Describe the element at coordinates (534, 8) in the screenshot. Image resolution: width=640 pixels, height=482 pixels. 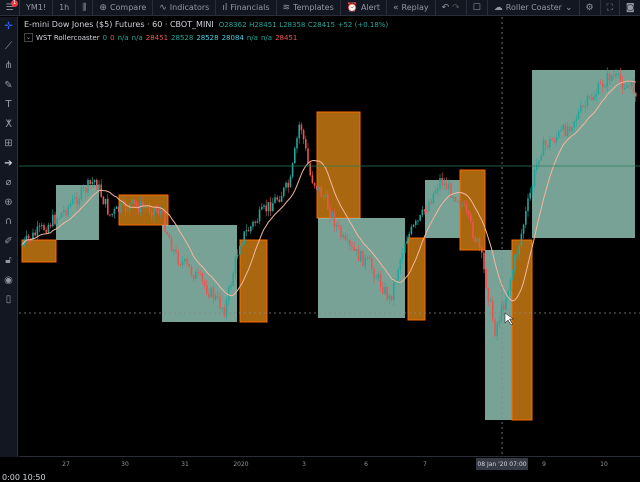
I see `layout-button: ☁ Roller Coaster ⌄` at that location.